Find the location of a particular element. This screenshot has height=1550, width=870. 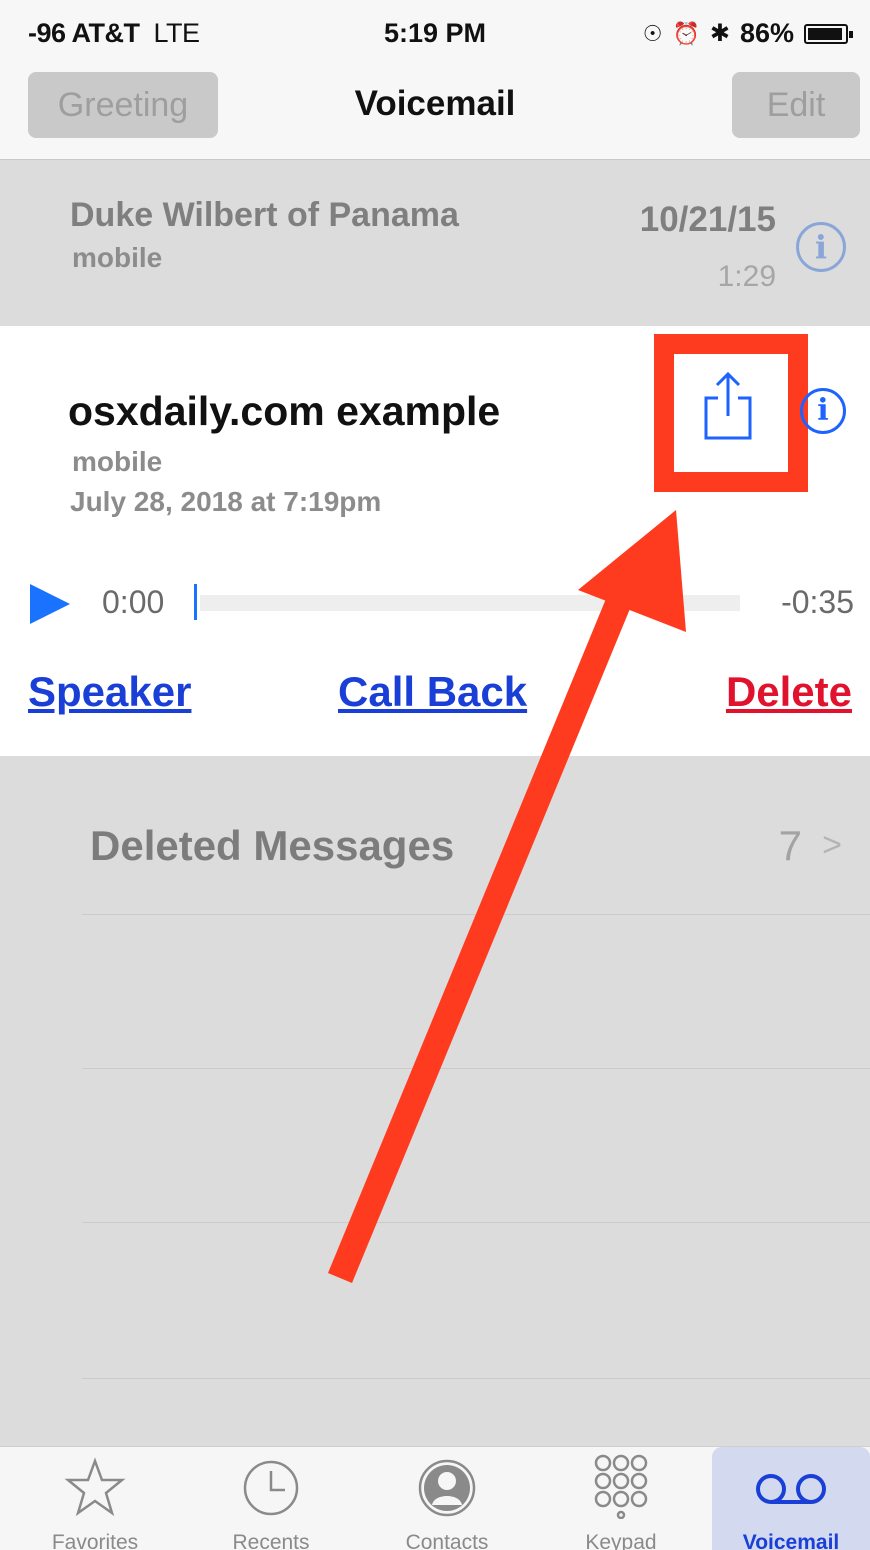

voicemail-icon is located at coordinates (791, 1489).